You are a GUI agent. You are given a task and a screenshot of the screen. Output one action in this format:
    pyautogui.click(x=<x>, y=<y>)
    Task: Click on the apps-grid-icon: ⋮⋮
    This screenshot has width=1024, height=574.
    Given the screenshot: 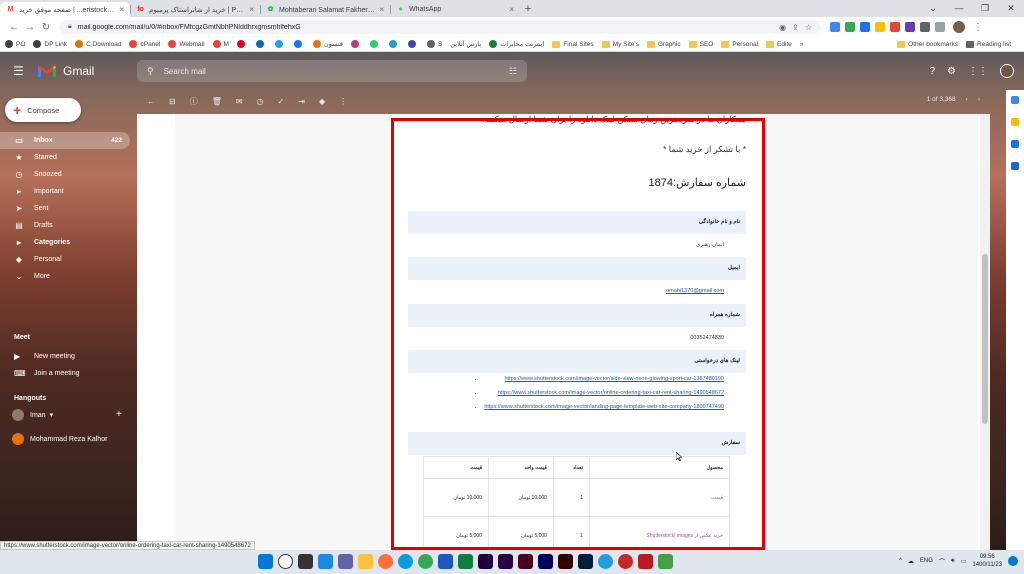 What is the action you would take?
    pyautogui.click(x=978, y=71)
    